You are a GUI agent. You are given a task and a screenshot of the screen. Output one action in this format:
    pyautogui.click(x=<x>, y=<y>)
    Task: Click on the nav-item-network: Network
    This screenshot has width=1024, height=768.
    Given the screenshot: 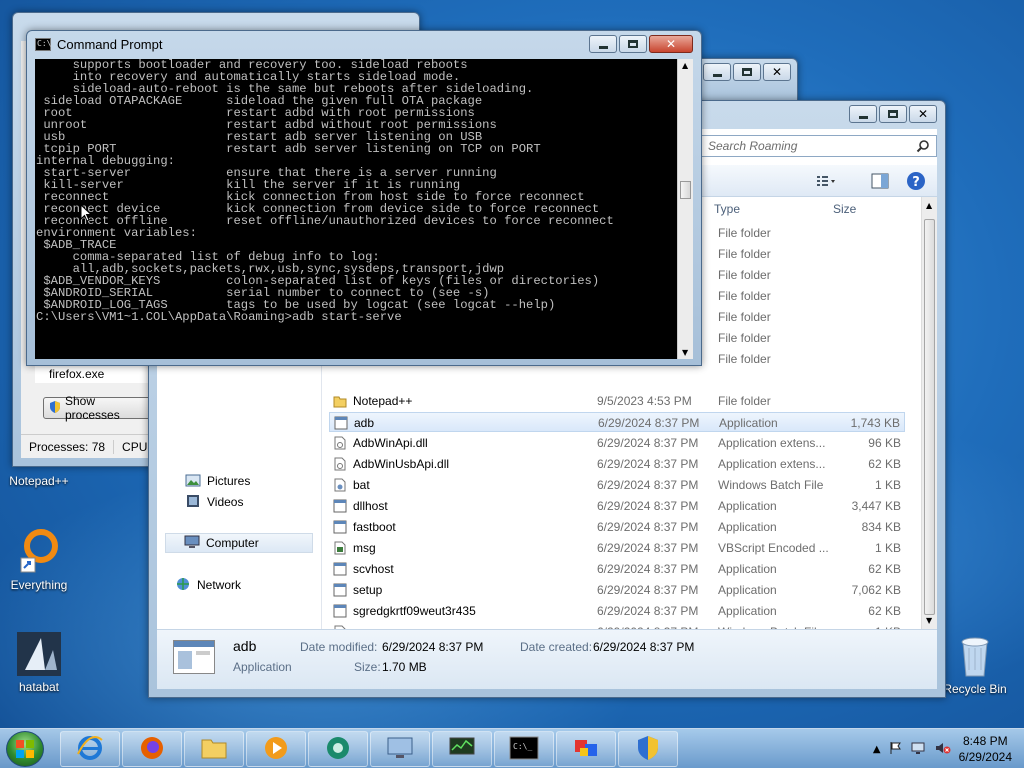 What is the action you would take?
    pyautogui.click(x=208, y=585)
    